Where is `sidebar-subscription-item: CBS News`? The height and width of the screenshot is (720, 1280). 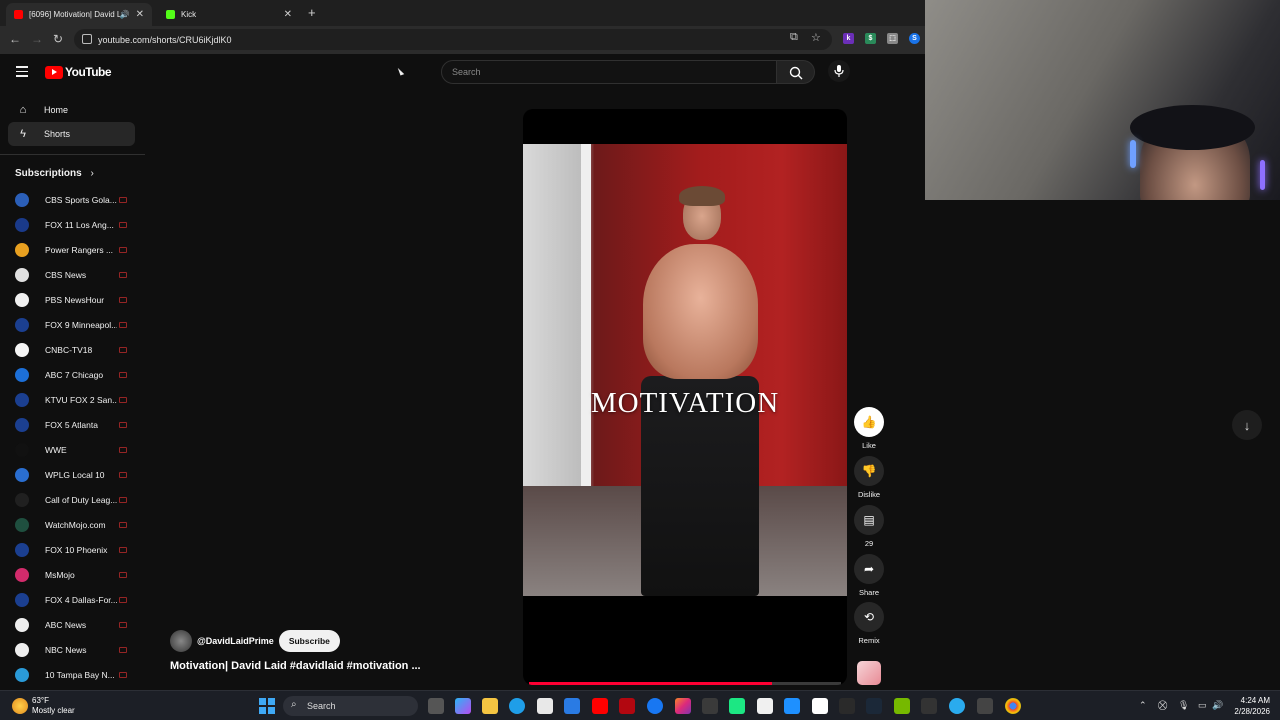 sidebar-subscription-item: CBS News is located at coordinates (74, 275).